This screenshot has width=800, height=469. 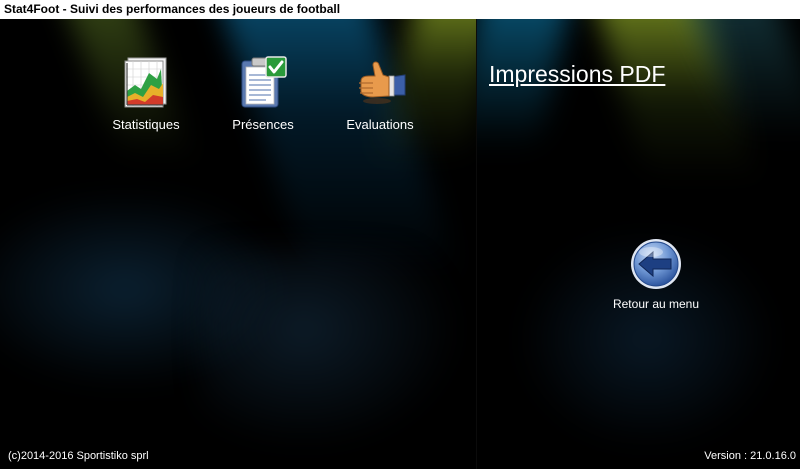 What do you see at coordinates (78, 456) in the screenshot?
I see `copyright-text: (c)2014-2016 Sportistiko sprl` at bounding box center [78, 456].